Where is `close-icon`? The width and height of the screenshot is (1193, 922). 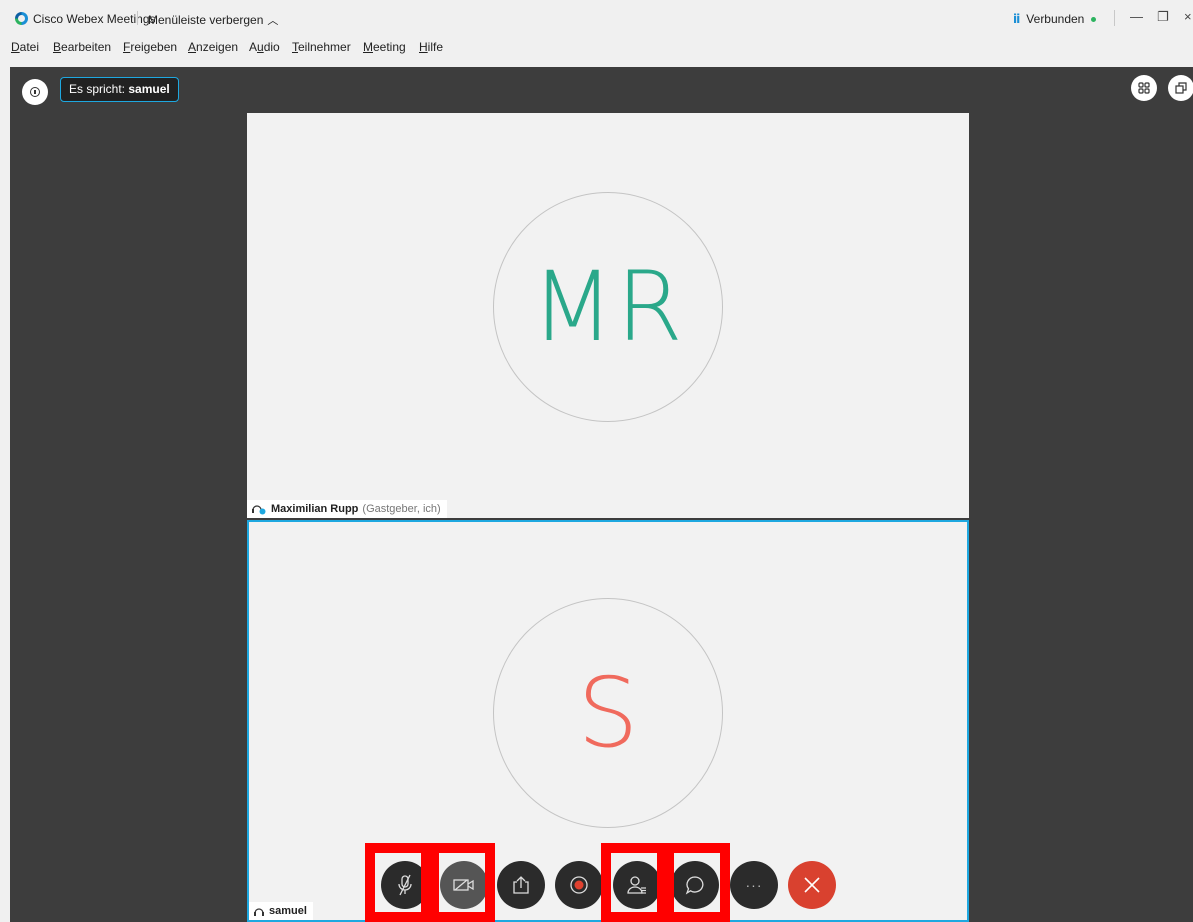 close-icon is located at coordinates (812, 885).